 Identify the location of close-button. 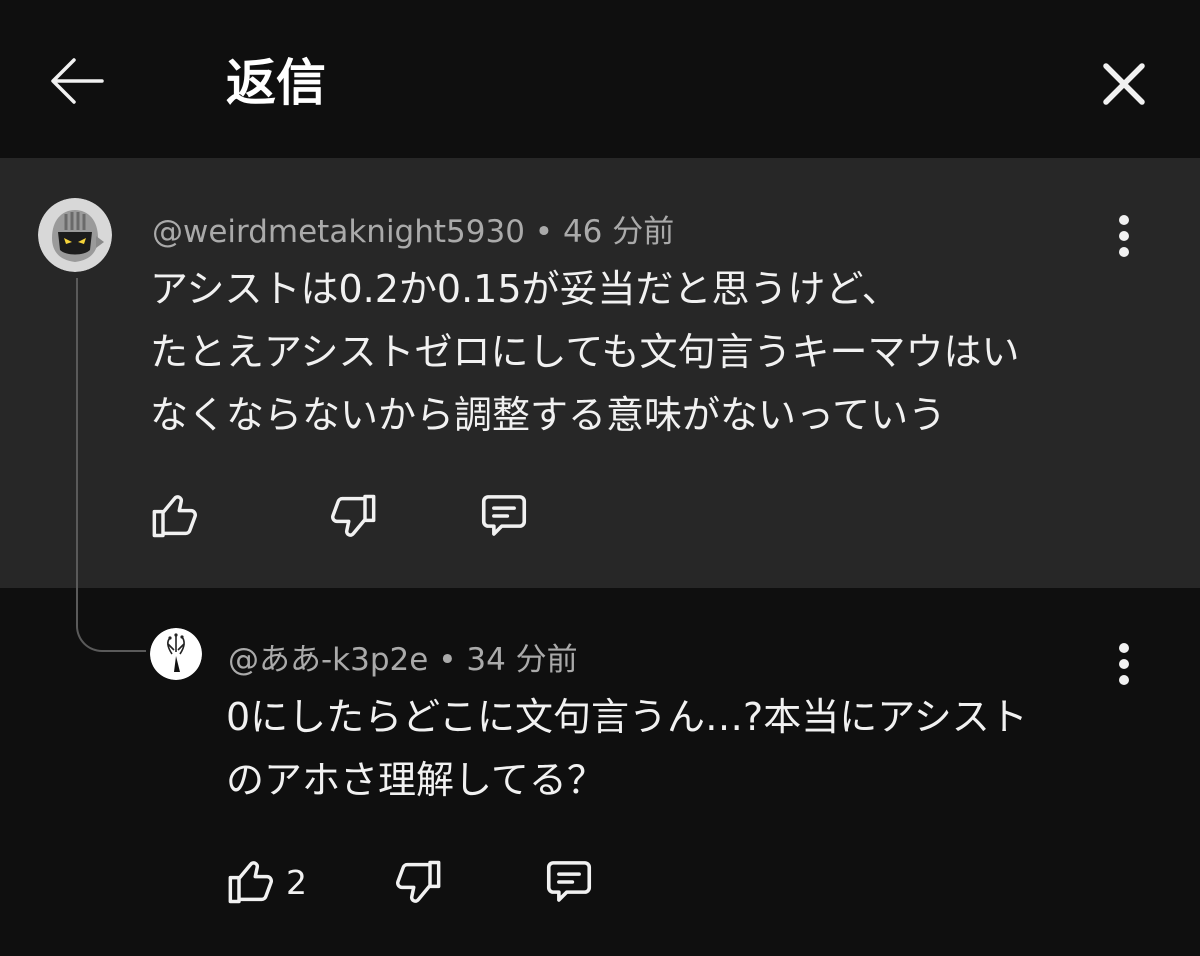
(1124, 84).